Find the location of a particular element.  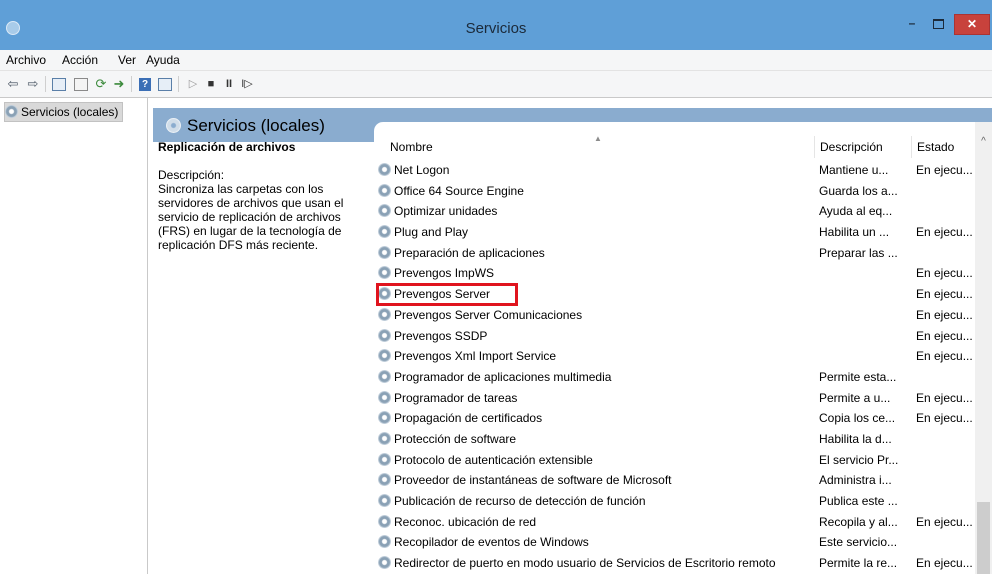

scroll-thumb is located at coordinates (983, 538).